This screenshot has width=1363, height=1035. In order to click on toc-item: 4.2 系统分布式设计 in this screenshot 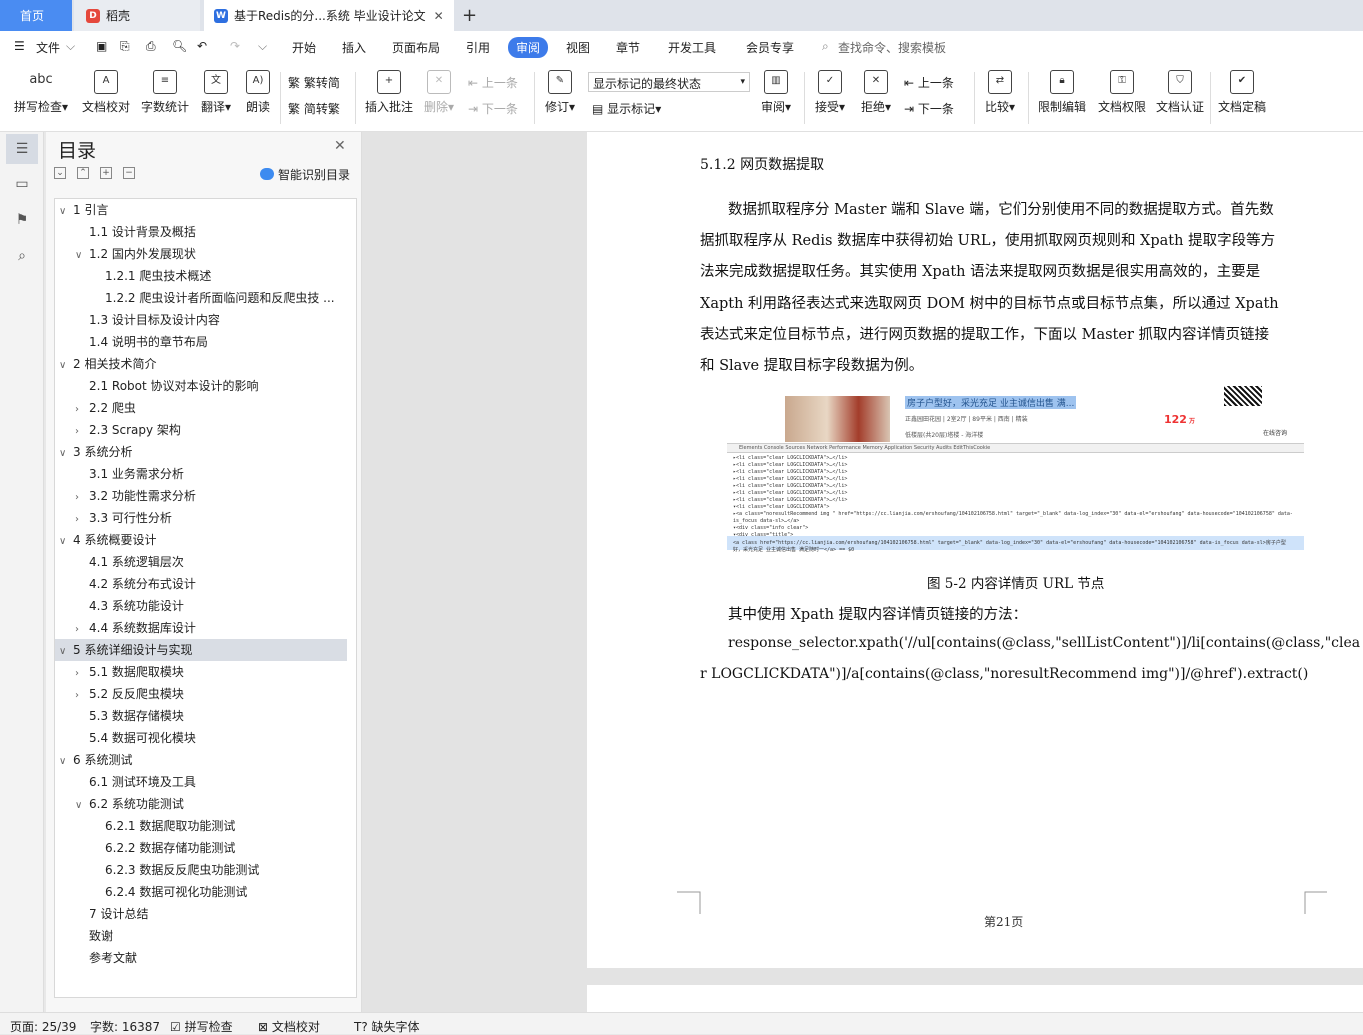, I will do `click(210, 584)`.